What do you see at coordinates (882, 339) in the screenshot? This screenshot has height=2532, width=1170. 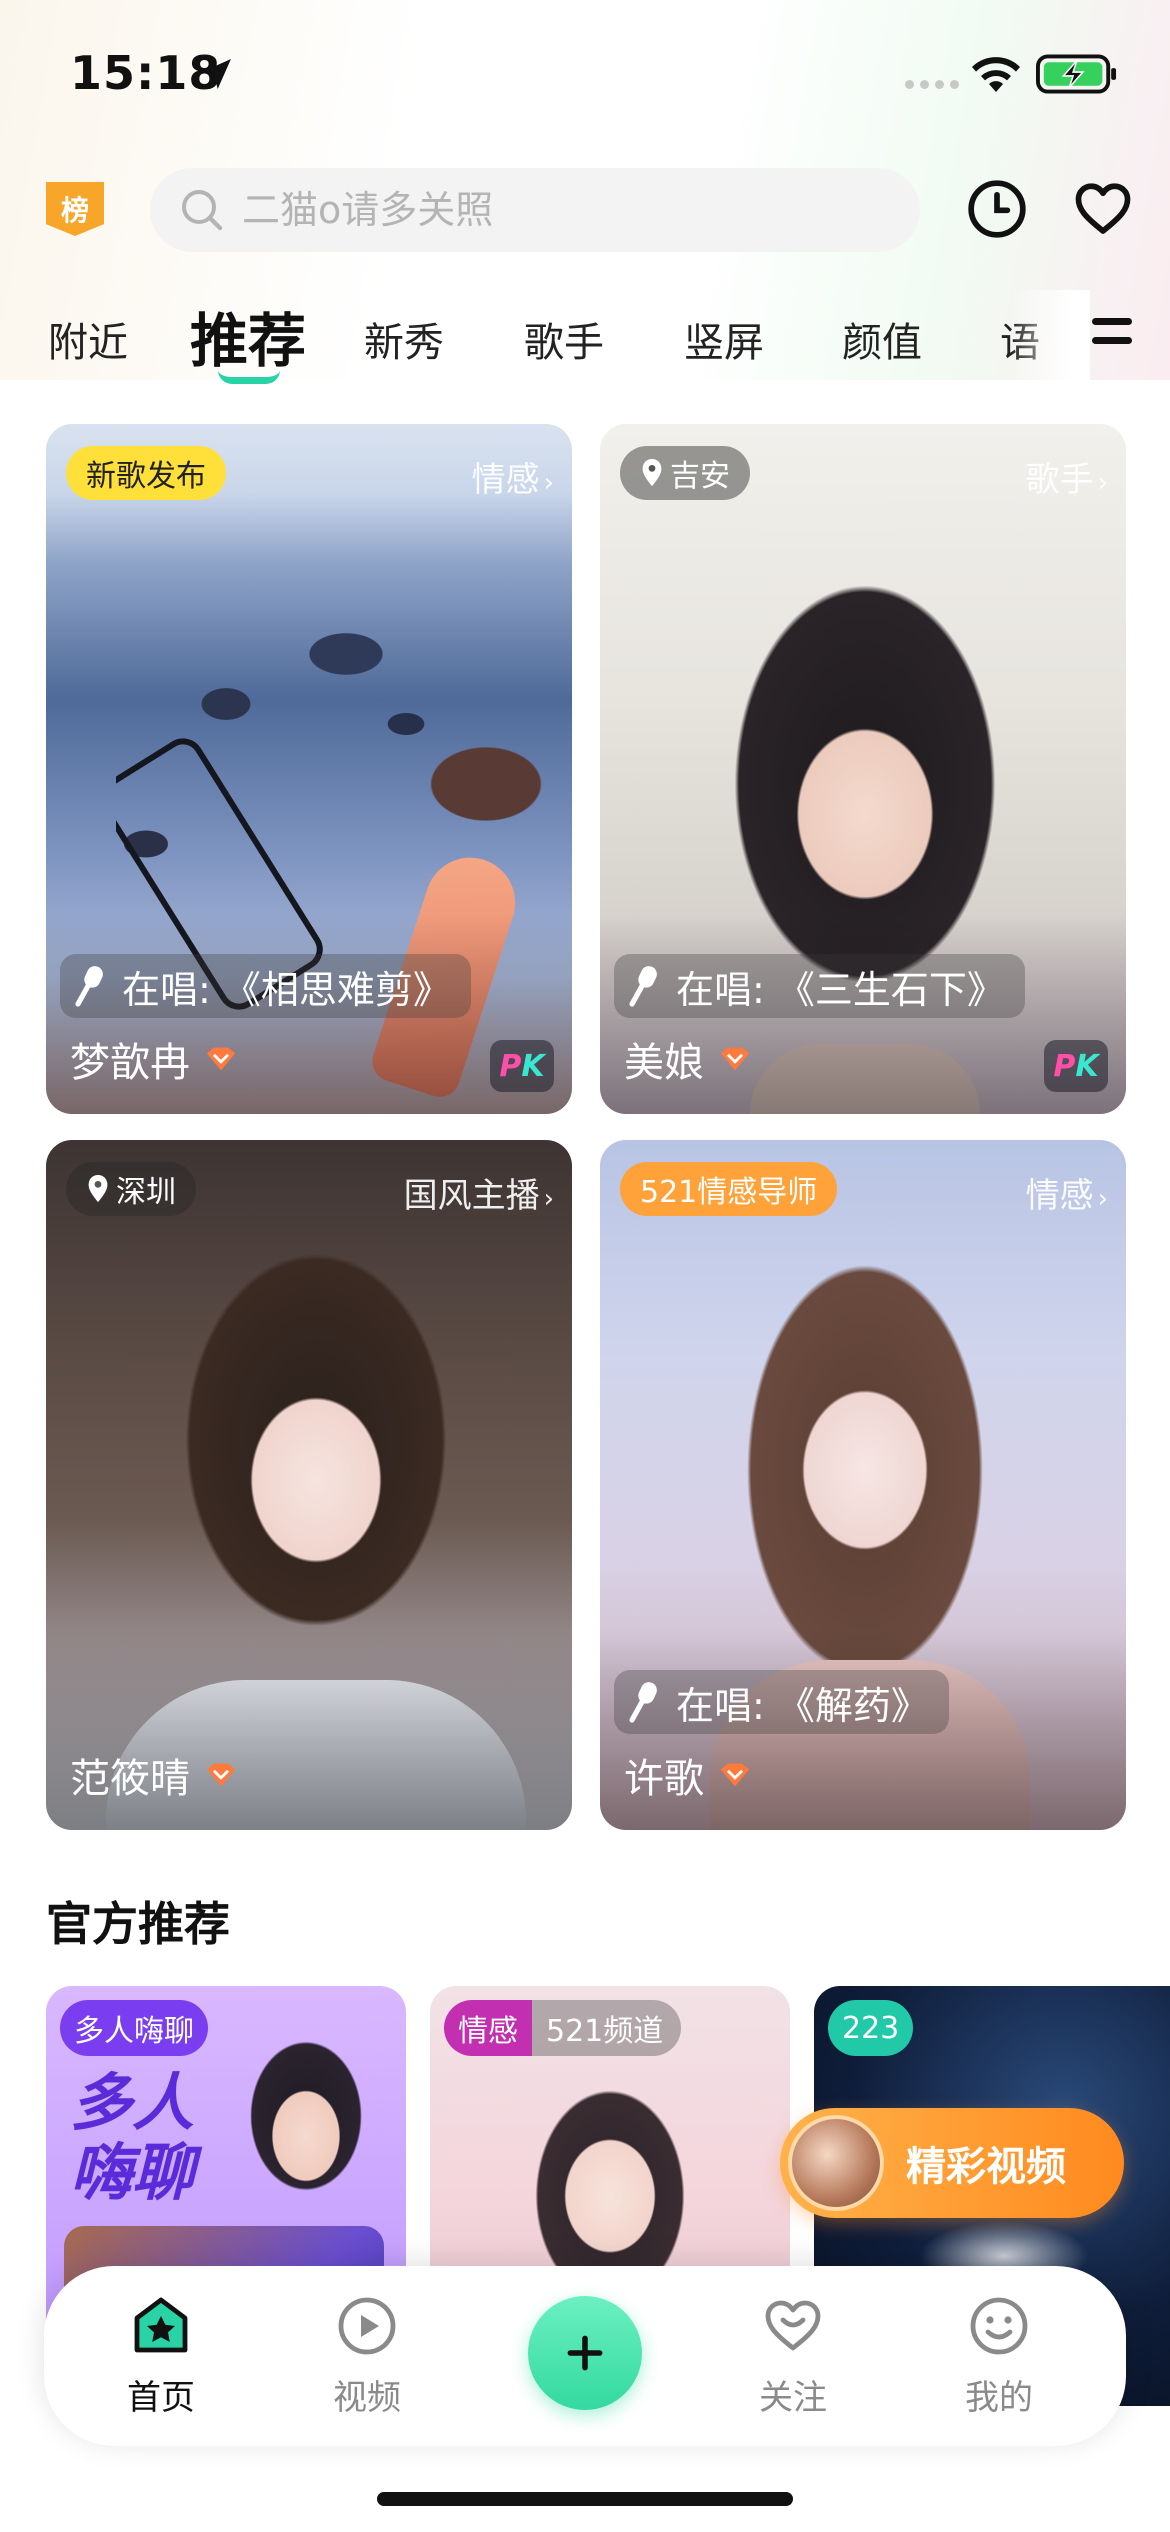 I see `tab-looks: 颜值` at bounding box center [882, 339].